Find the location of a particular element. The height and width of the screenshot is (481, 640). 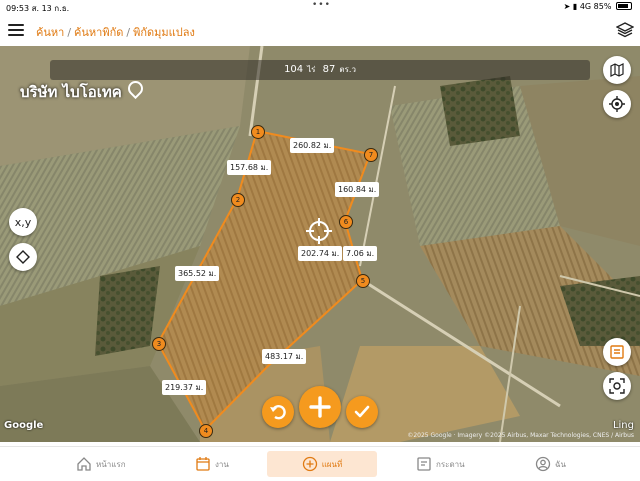

map-view-button is located at coordinates (617, 70).